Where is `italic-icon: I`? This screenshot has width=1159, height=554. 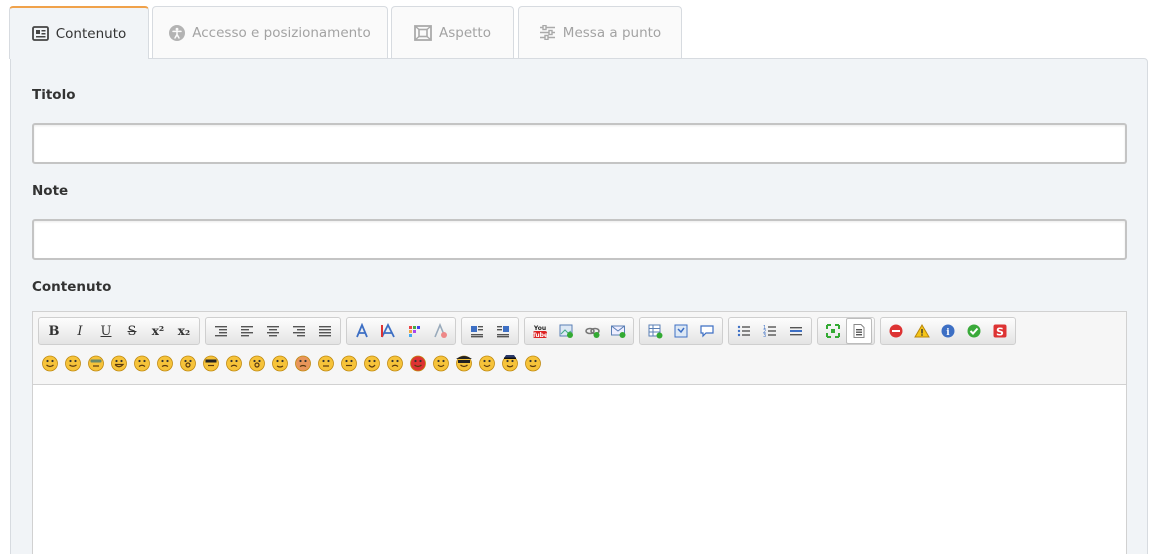 italic-icon: I is located at coordinates (80, 331).